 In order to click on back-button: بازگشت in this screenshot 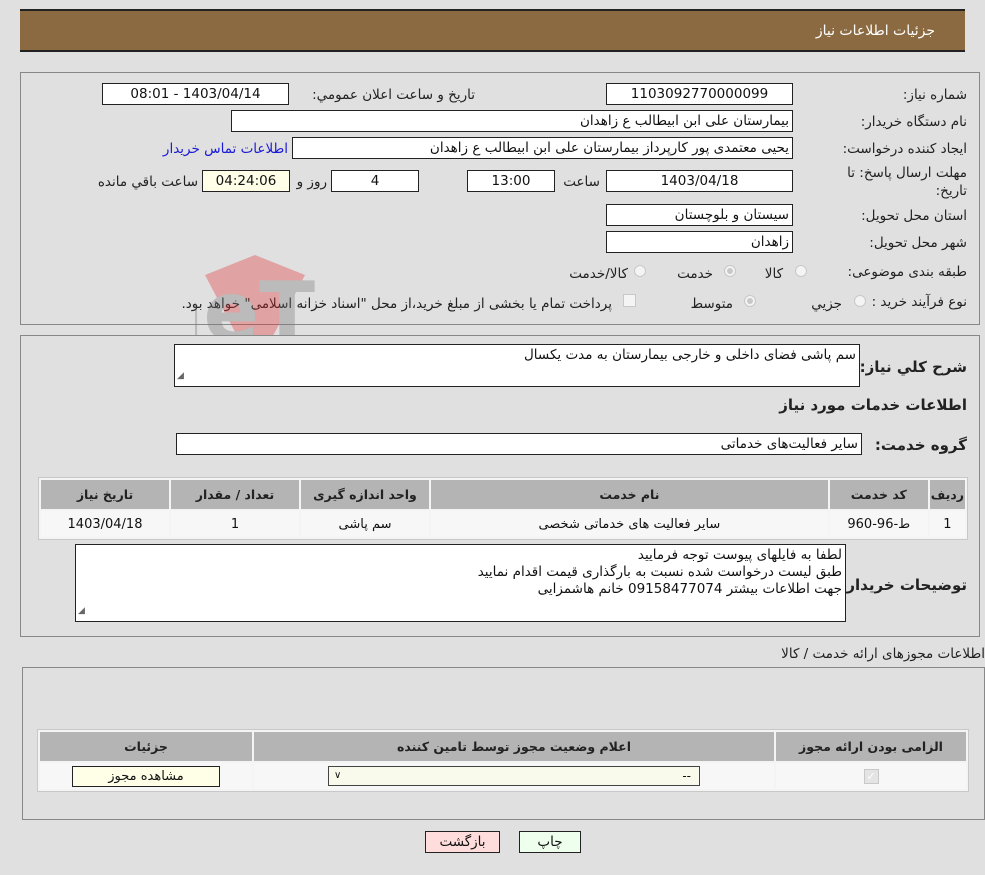, I will do `click(462, 842)`.